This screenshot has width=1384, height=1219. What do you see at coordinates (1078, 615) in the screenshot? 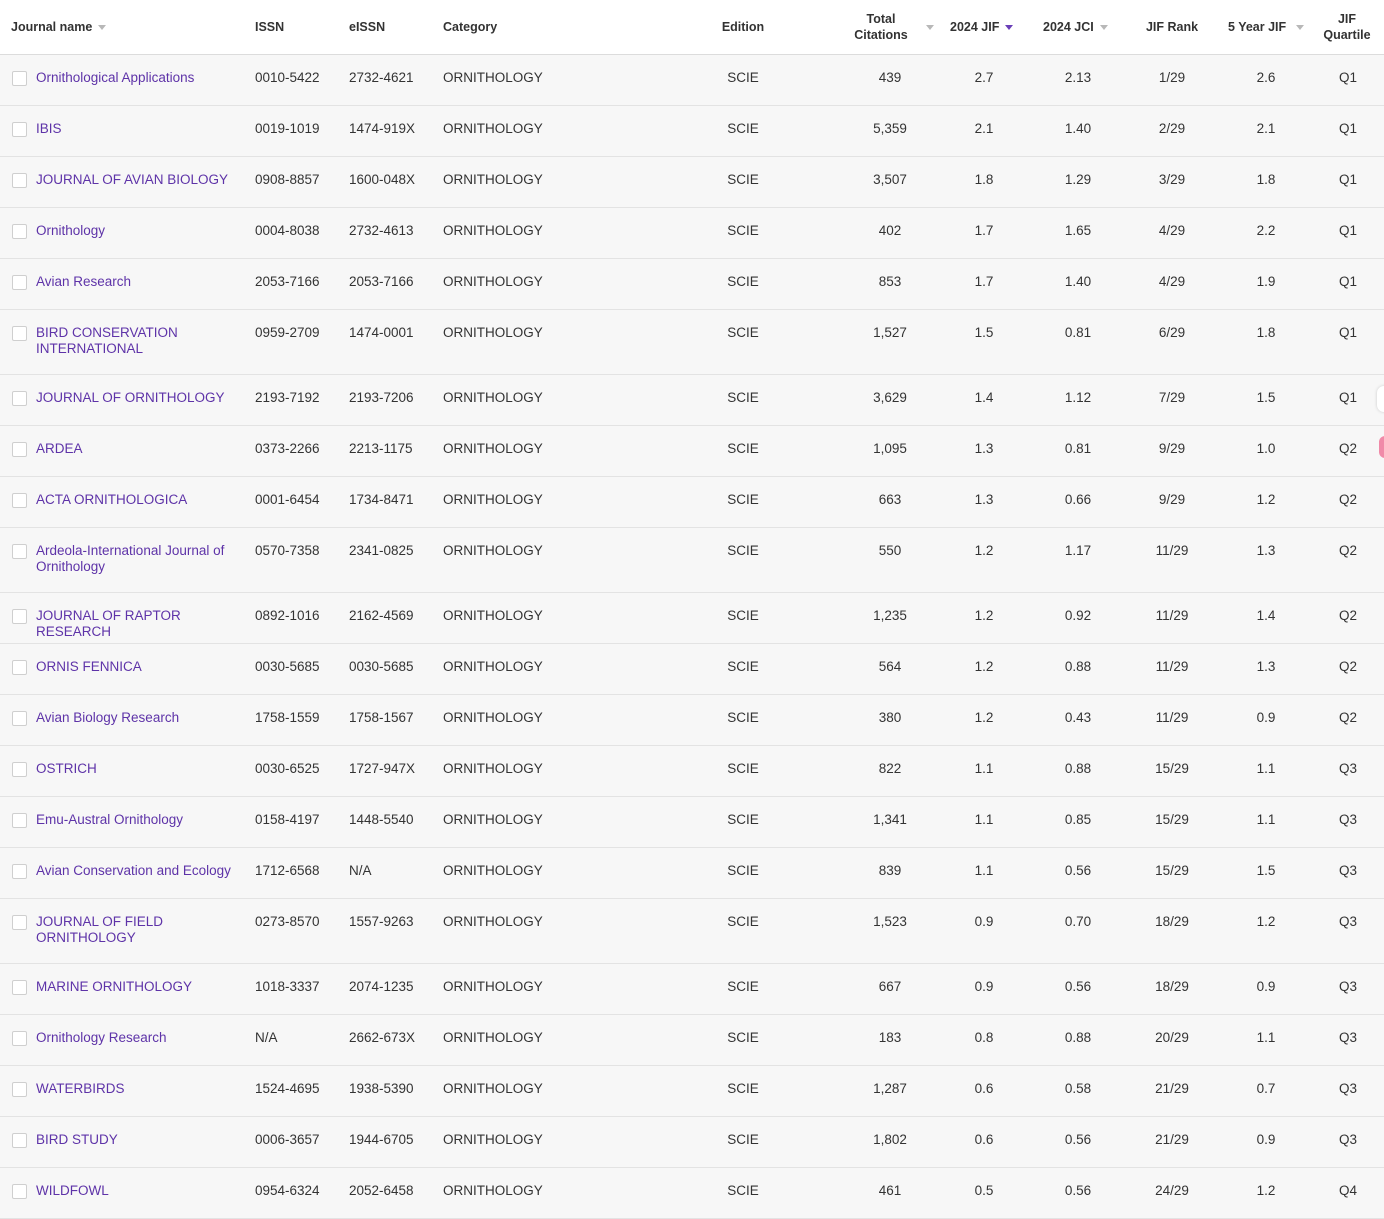
I see `jci-cell: 0.92` at bounding box center [1078, 615].